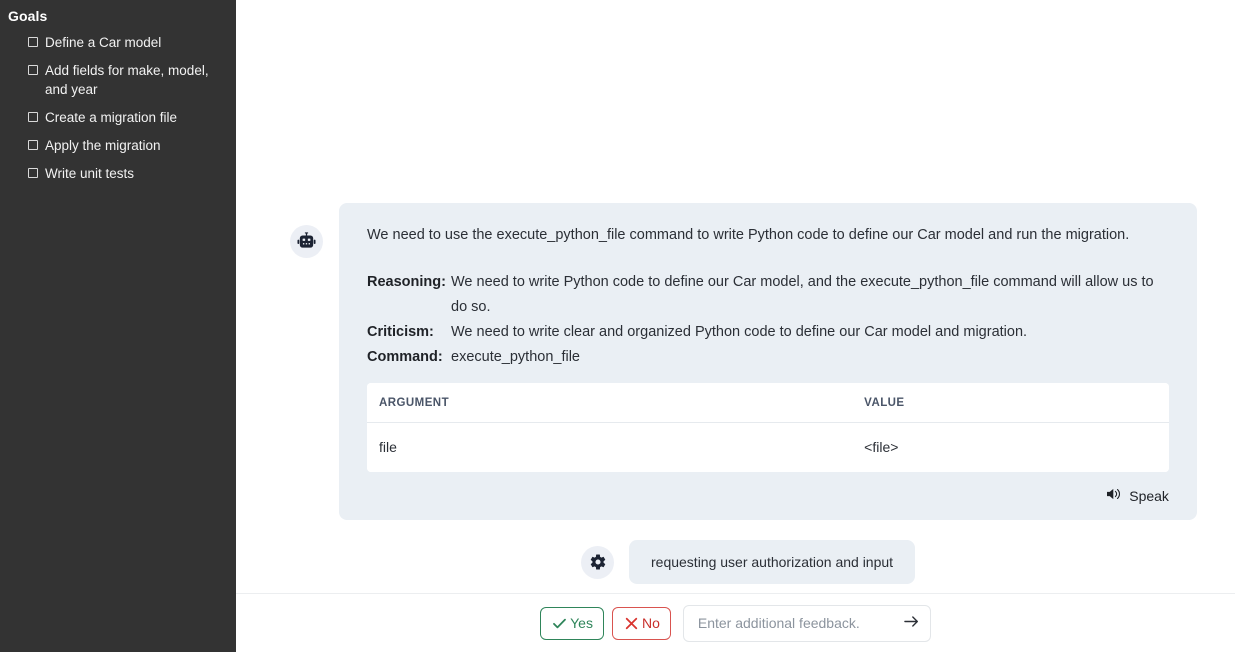  I want to click on speak-bar: Speak, so click(768, 489).